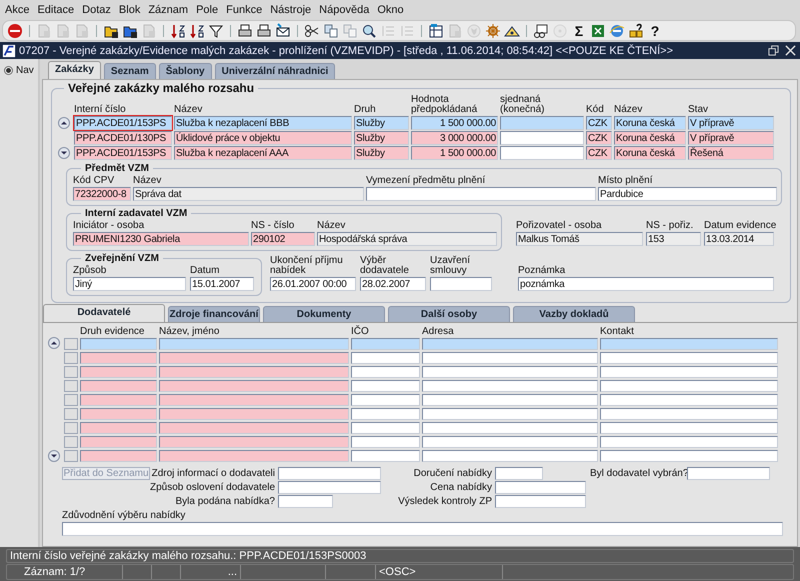 The height and width of the screenshot is (581, 800). I want to click on table-cell: Úklidové práce v objektu, so click(263, 138).